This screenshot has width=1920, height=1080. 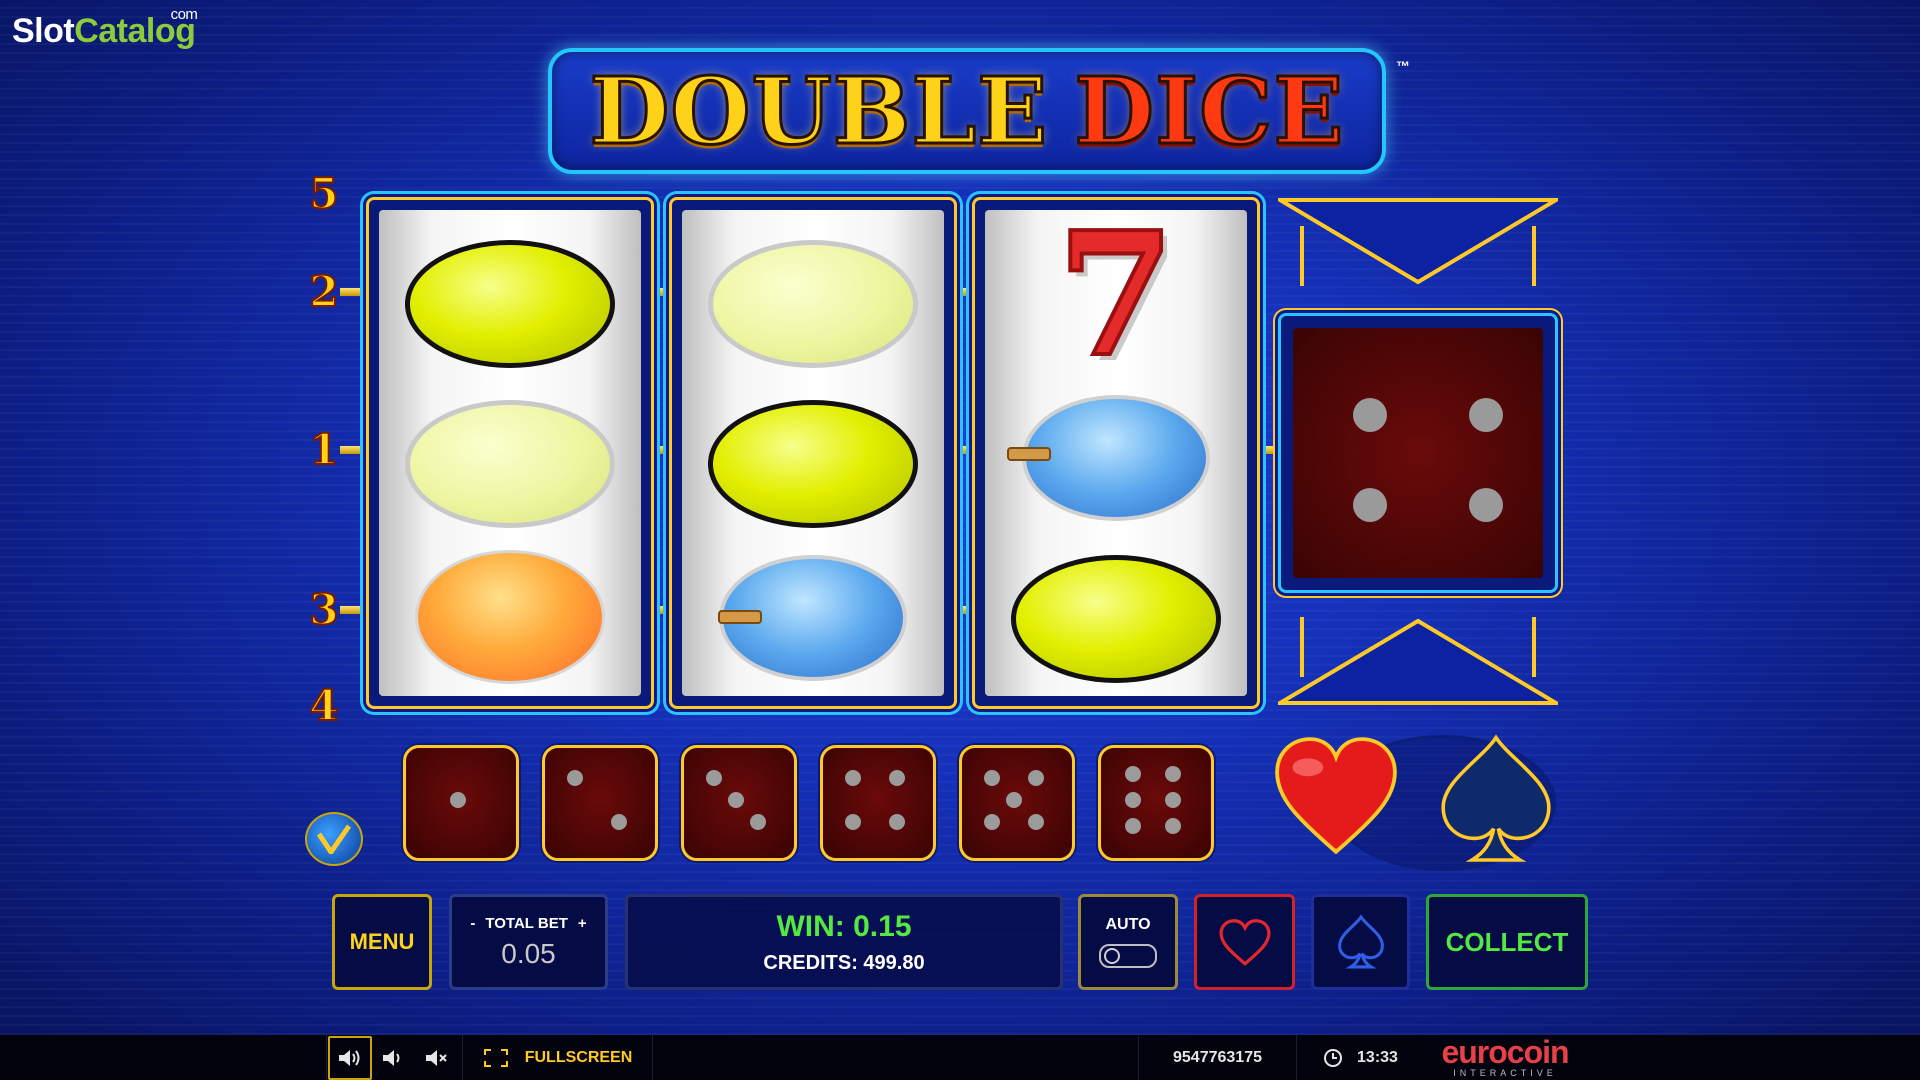 What do you see at coordinates (1209, 111) in the screenshot?
I see `logo-word-dice: DICE` at bounding box center [1209, 111].